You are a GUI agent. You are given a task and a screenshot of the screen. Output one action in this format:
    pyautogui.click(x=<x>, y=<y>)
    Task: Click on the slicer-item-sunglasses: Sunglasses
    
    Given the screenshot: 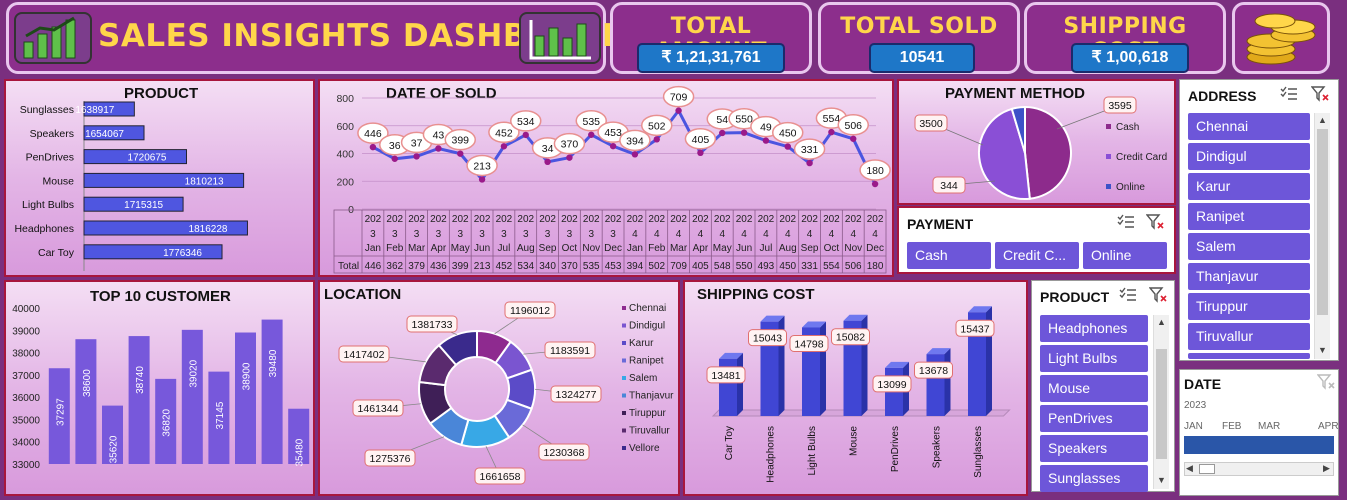 What is the action you would take?
    pyautogui.click(x=1094, y=478)
    